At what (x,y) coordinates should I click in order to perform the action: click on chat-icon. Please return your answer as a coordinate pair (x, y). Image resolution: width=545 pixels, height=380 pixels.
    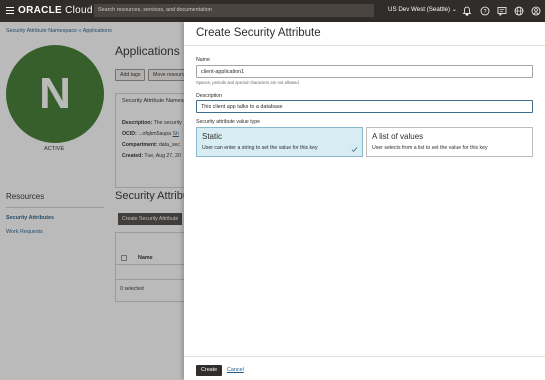
    Looking at the image, I should click on (502, 10).